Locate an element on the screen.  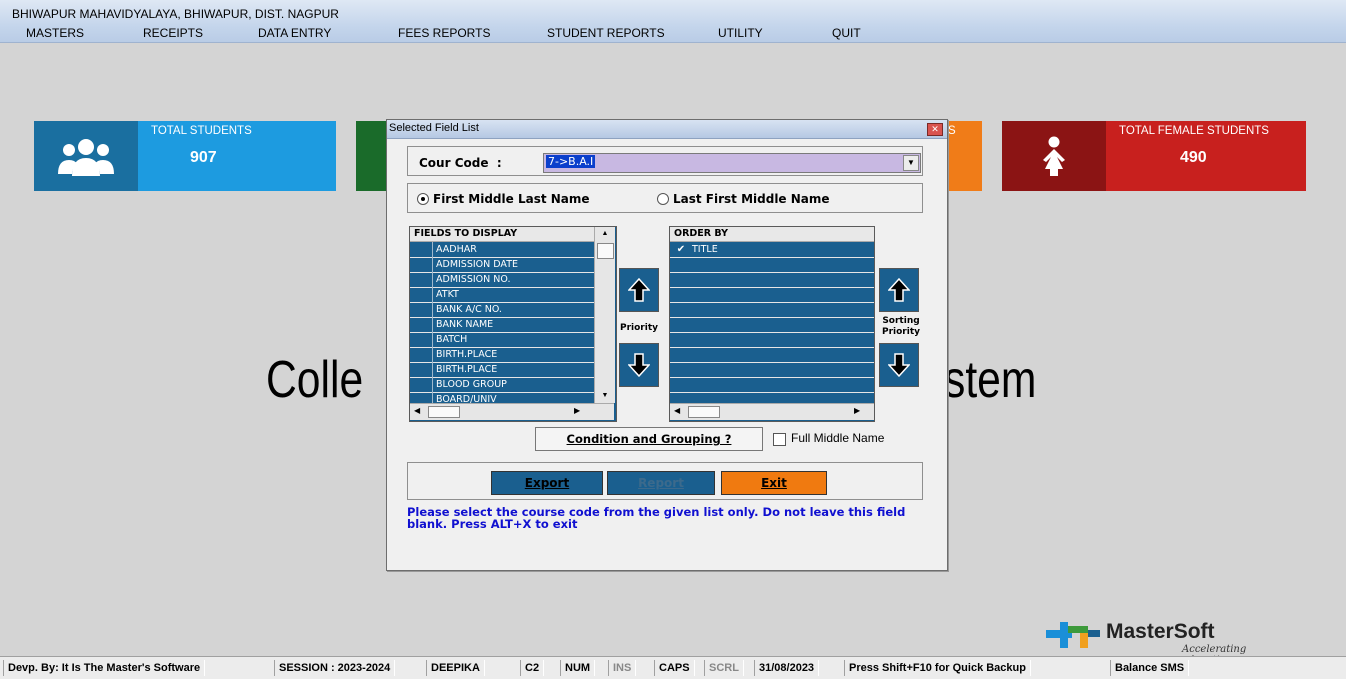
radio-last-first-middle: Last First Middle Name is located at coordinates (767, 199).